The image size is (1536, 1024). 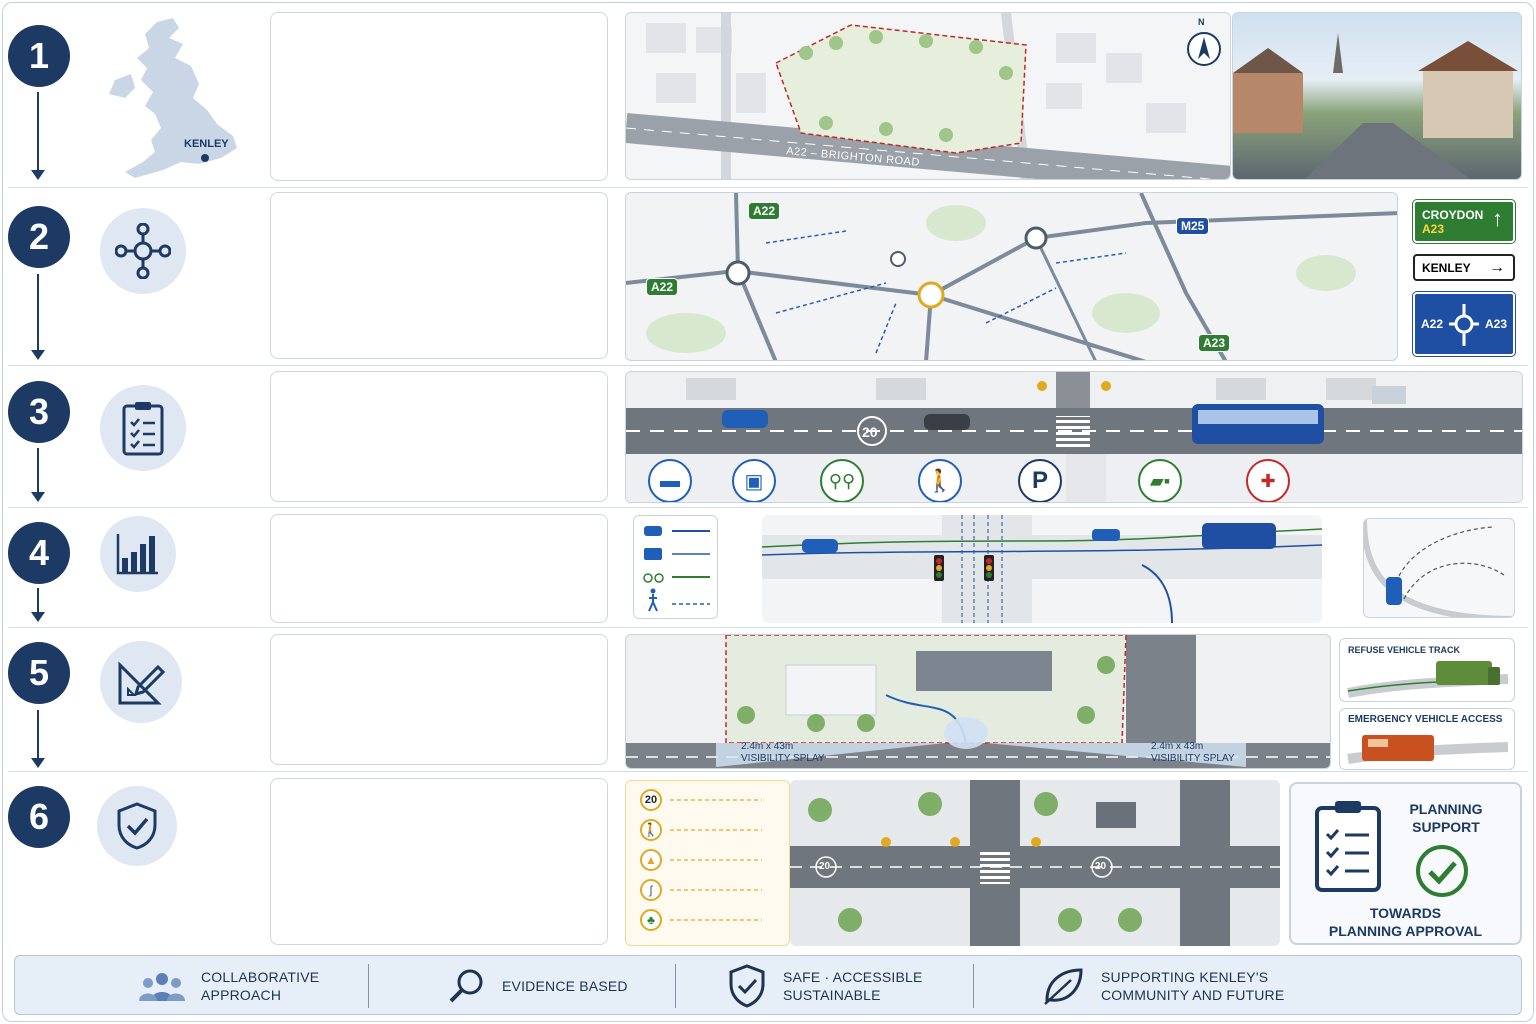 What do you see at coordinates (1101, 866) in the screenshot?
I see `road-speed-marking-right: 20` at bounding box center [1101, 866].